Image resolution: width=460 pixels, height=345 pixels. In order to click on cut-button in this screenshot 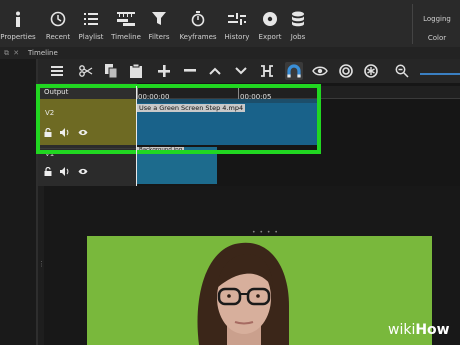, I will do `click(86, 71)`.